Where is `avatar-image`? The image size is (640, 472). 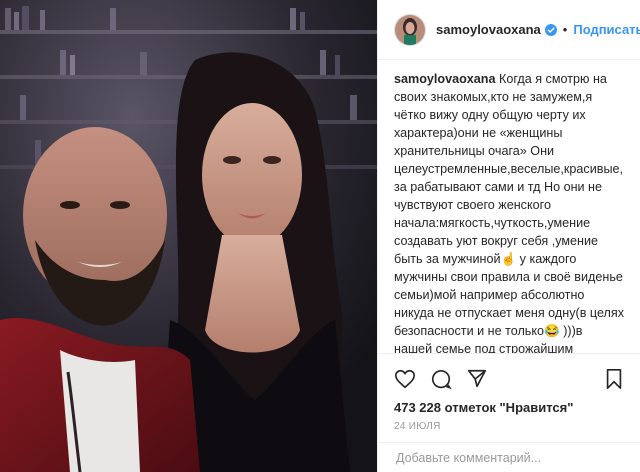 avatar-image is located at coordinates (410, 29).